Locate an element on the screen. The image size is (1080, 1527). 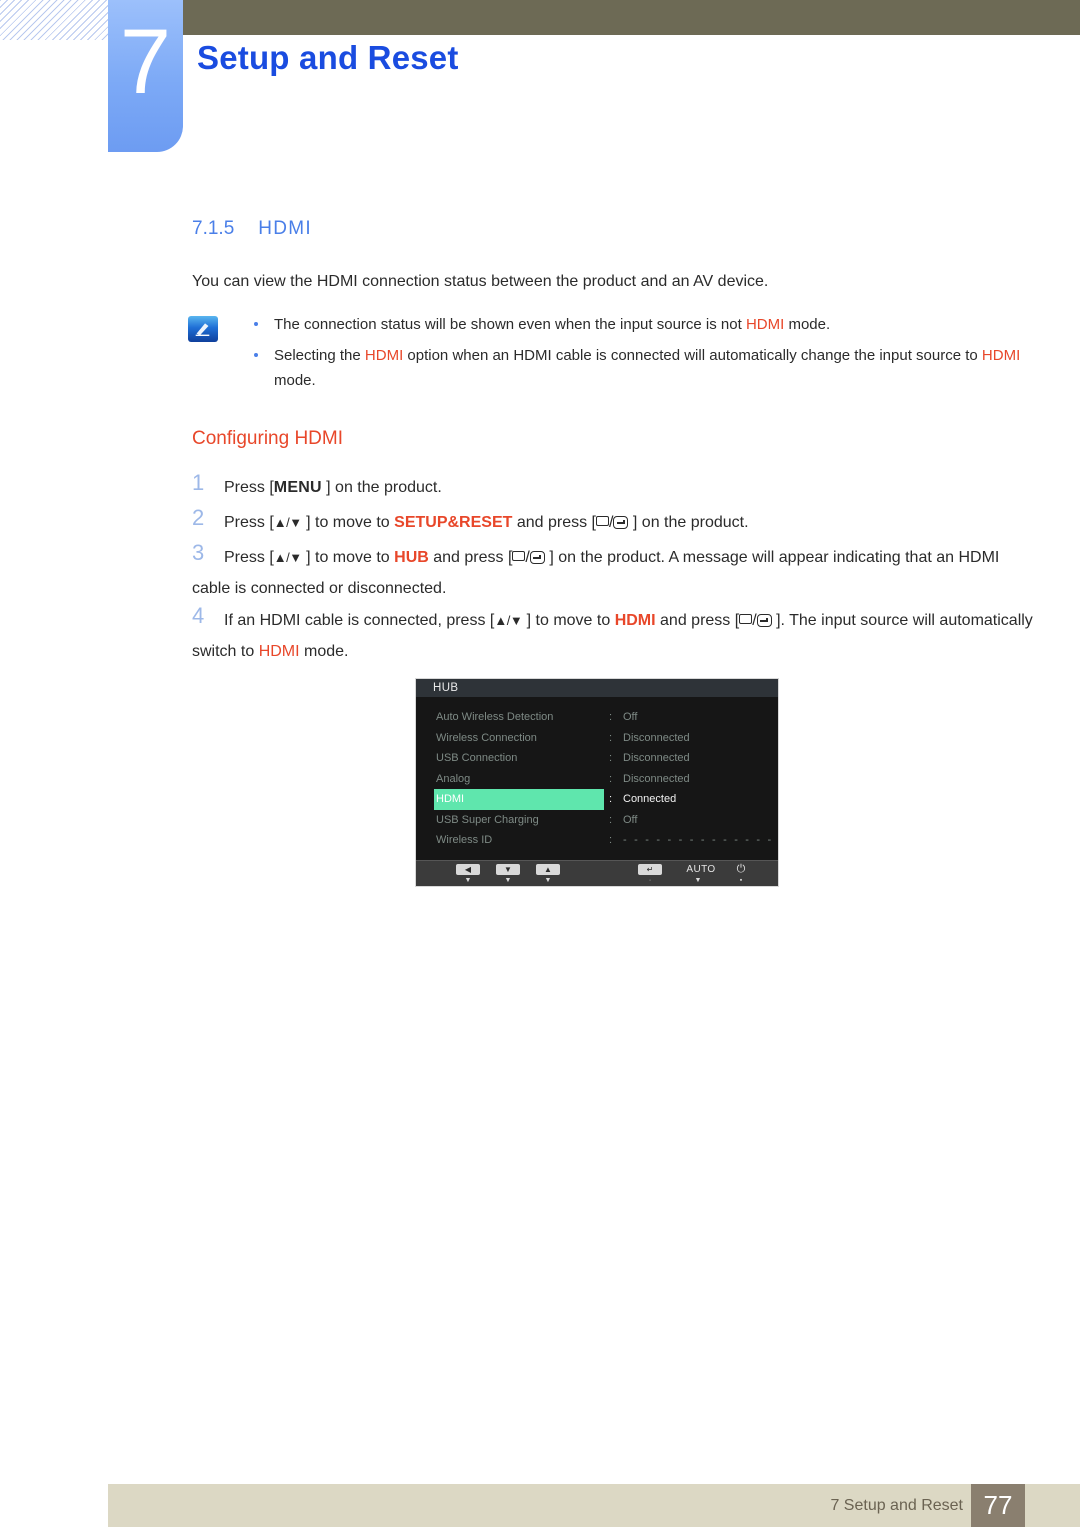
page-header: 7 Setup and Reset is located at coordinates (540, 76).